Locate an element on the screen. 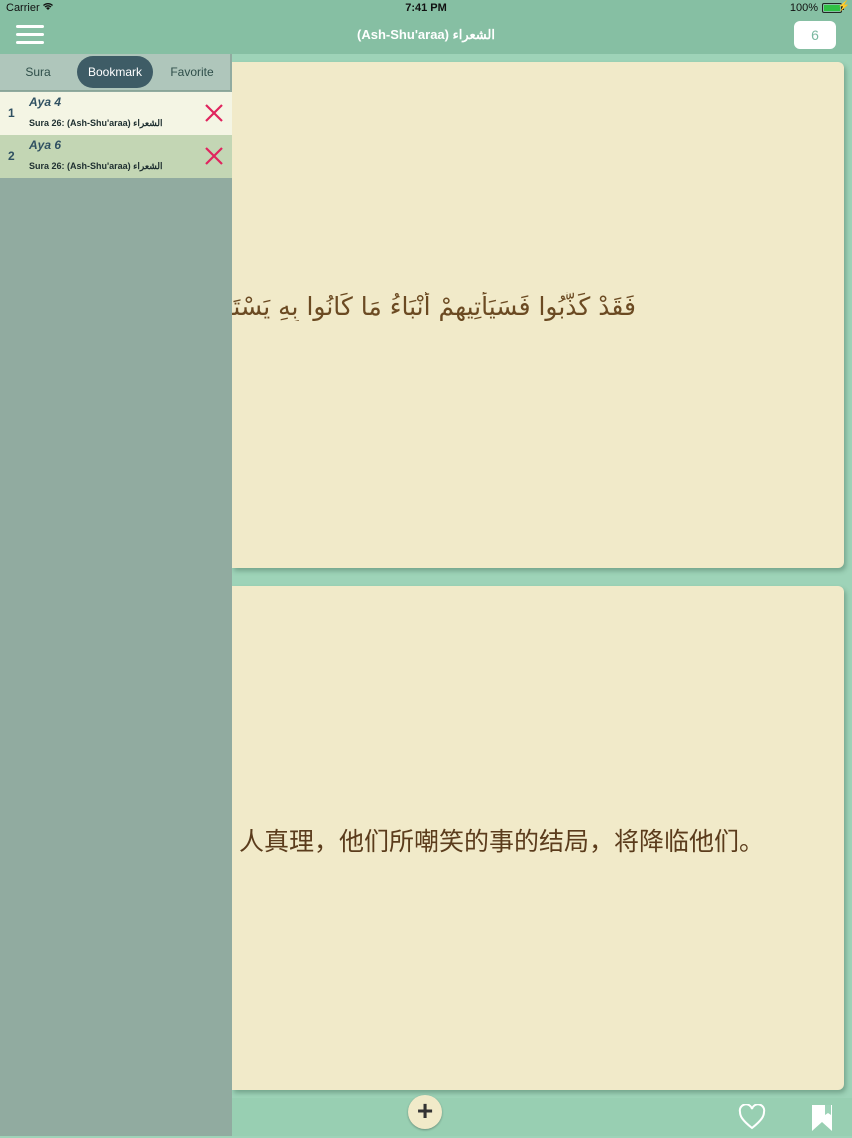  bookmark-icon is located at coordinates (822, 1118).